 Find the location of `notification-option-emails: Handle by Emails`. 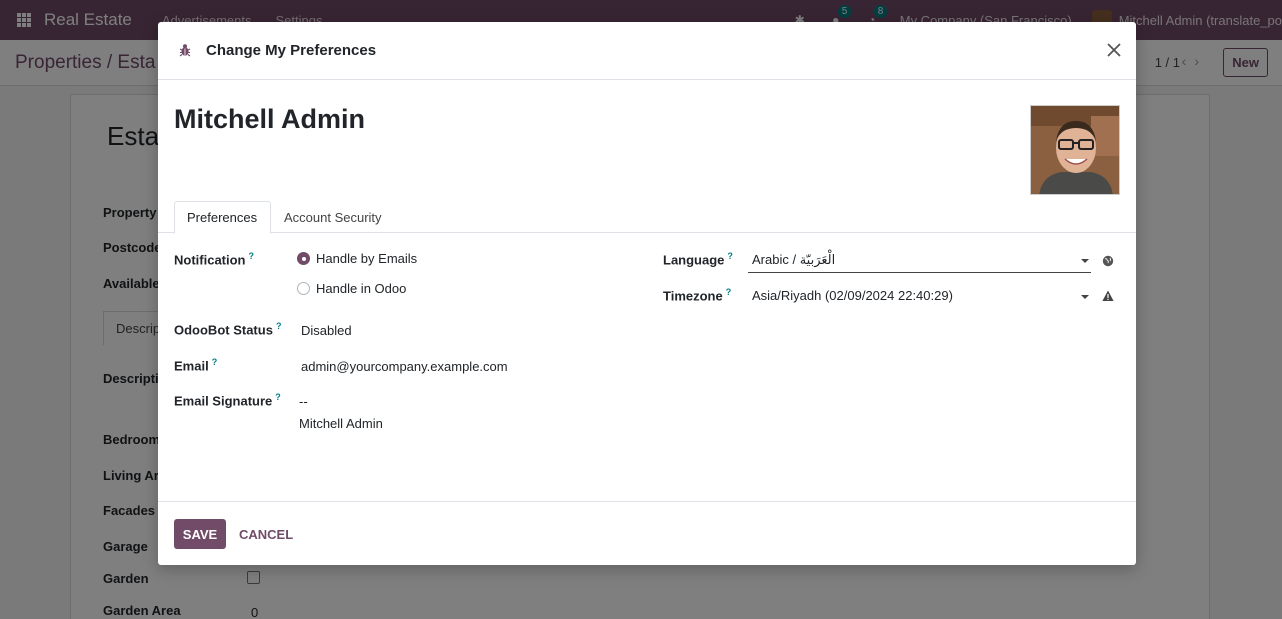

notification-option-emails: Handle by Emails is located at coordinates (357, 258).